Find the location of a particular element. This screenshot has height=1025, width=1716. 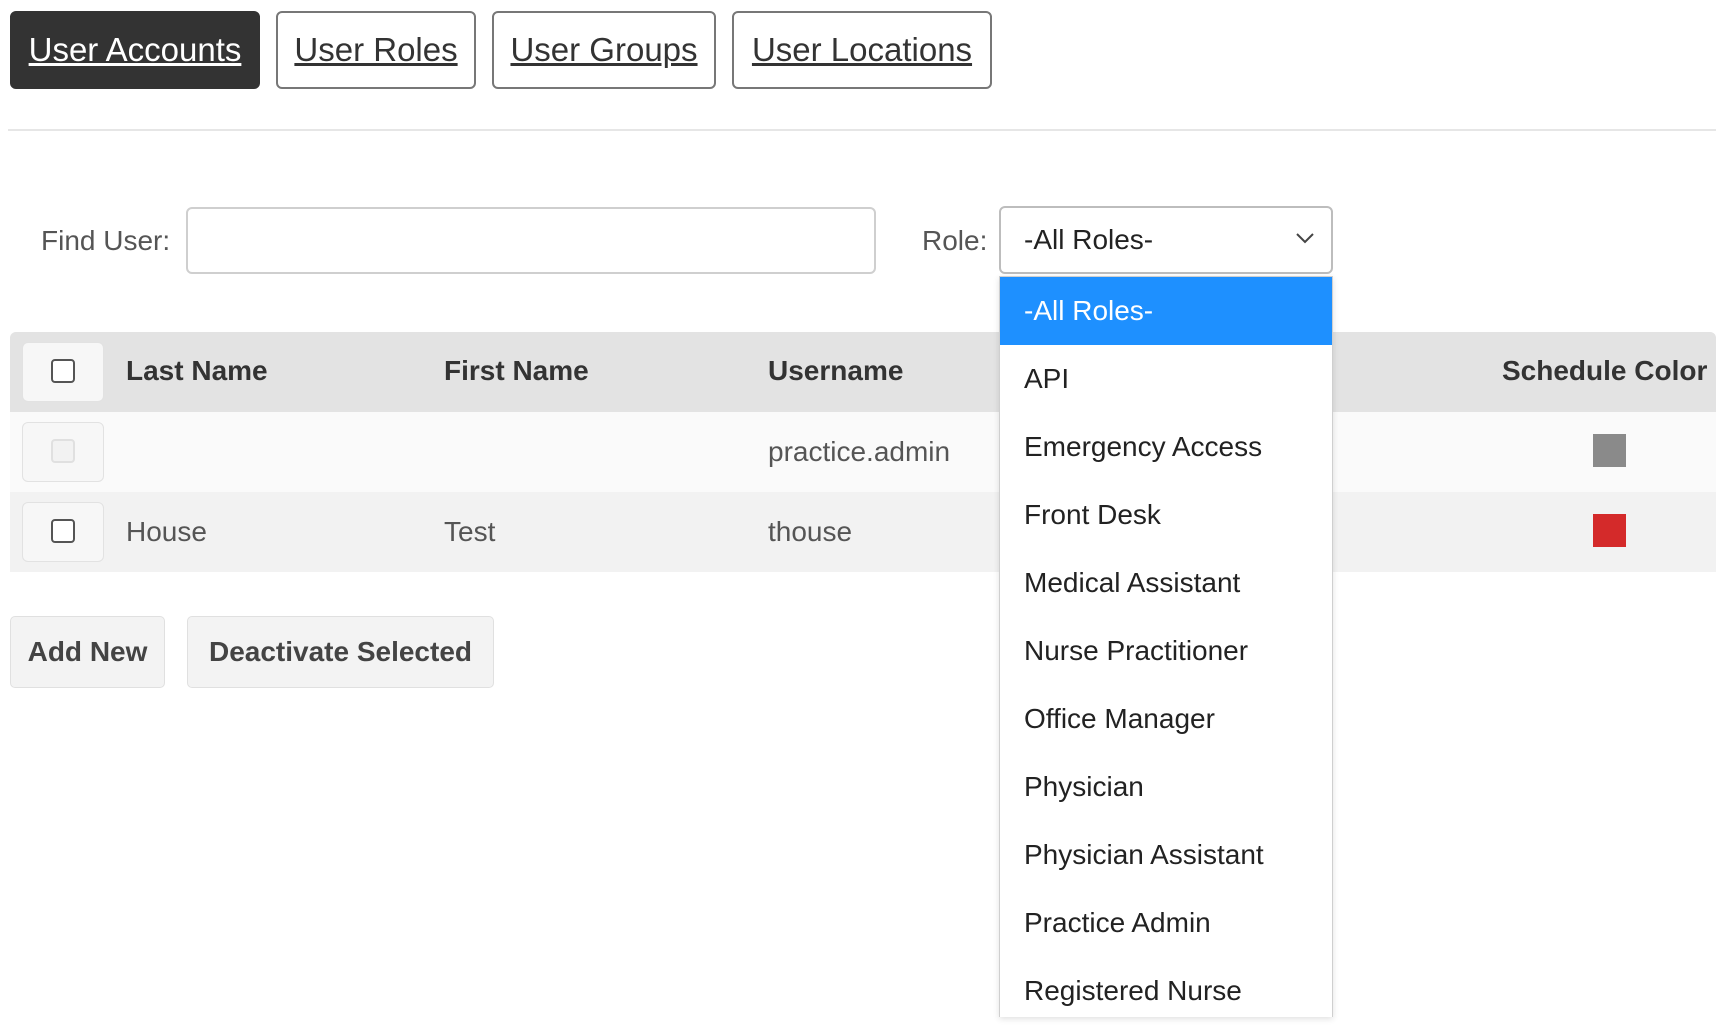

select-all-checkbox is located at coordinates (63, 371).